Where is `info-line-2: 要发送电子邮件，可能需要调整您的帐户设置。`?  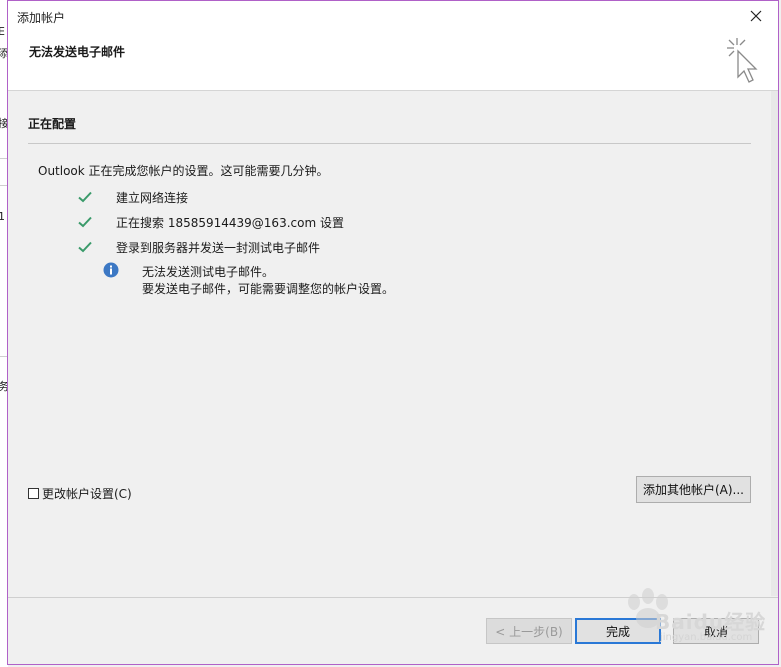
info-line-2: 要发送电子邮件，可能需要调整您的帐户设置。 is located at coordinates (268, 289).